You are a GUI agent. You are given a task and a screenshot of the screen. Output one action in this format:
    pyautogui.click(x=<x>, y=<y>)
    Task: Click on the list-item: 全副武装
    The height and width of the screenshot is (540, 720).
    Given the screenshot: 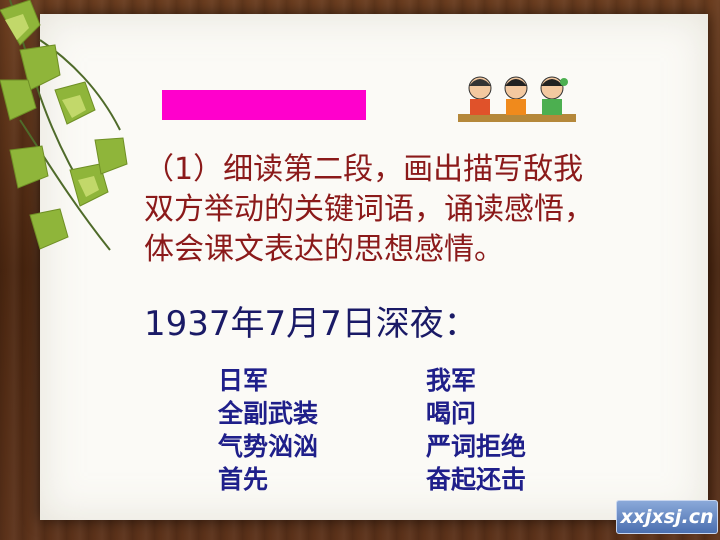 What is the action you would take?
    pyautogui.click(x=268, y=413)
    